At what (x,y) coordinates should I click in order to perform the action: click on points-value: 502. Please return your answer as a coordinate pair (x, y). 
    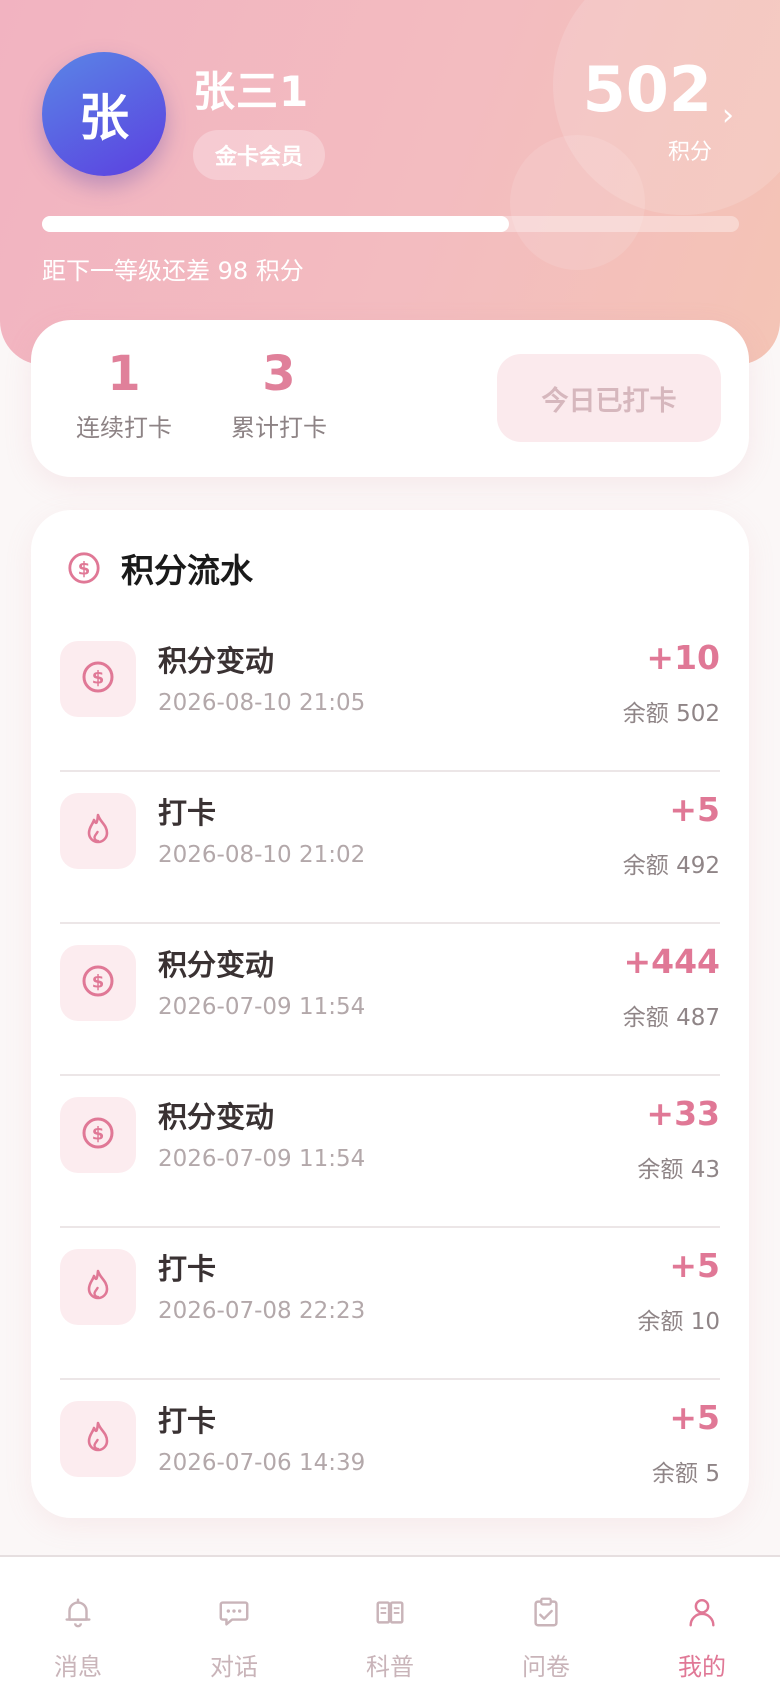
    Looking at the image, I should click on (647, 89).